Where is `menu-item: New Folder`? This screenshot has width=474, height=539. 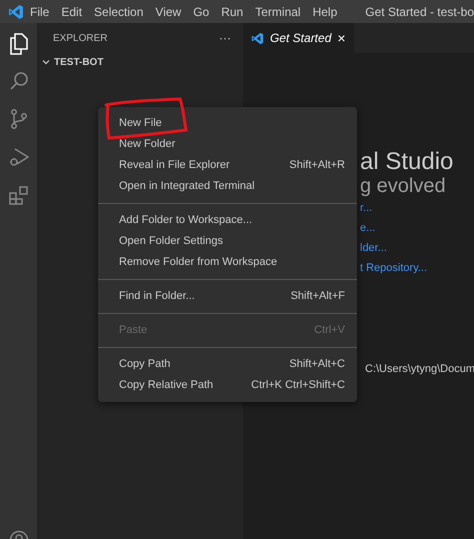
menu-item: New Folder is located at coordinates (227, 144).